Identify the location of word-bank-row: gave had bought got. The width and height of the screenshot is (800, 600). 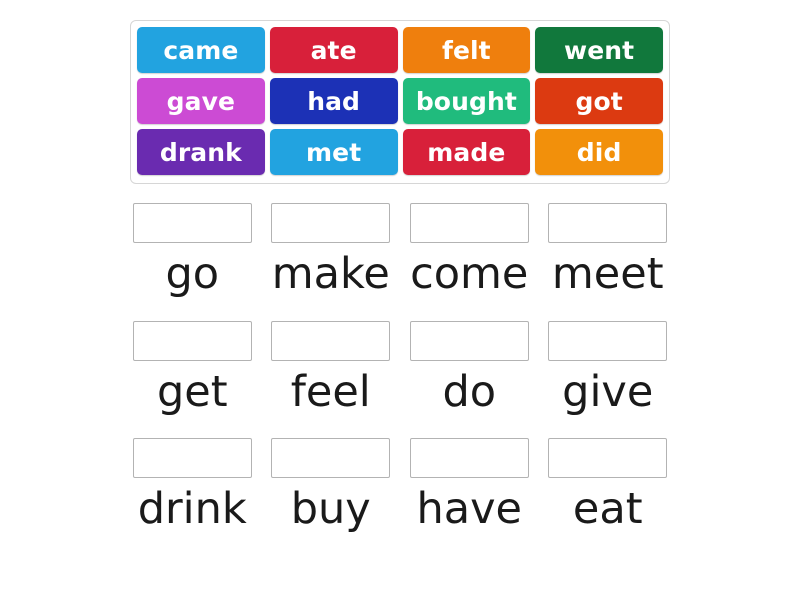
(400, 101).